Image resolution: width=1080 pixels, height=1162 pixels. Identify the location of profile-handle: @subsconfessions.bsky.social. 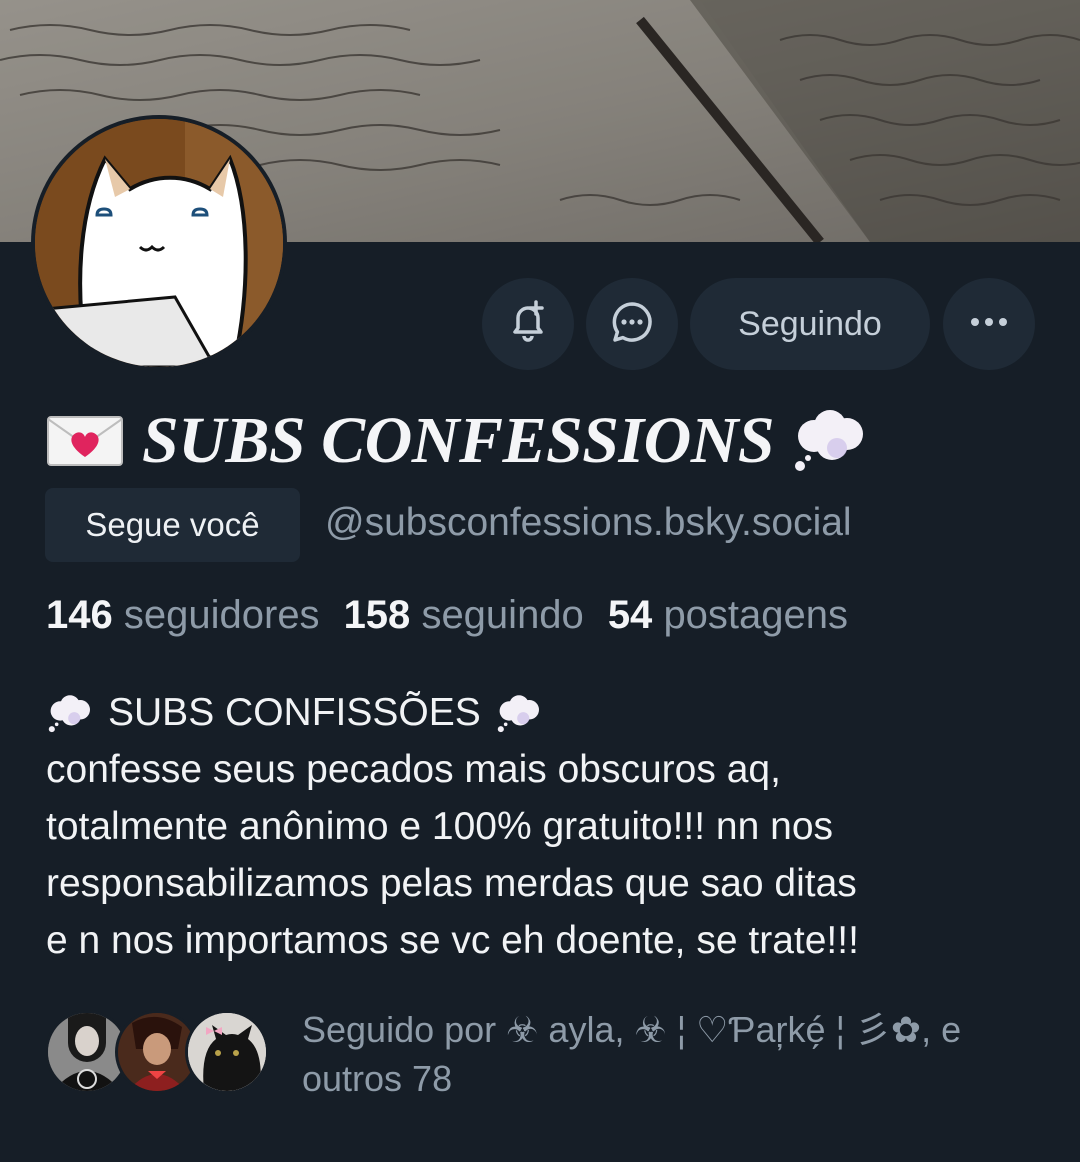
(588, 522).